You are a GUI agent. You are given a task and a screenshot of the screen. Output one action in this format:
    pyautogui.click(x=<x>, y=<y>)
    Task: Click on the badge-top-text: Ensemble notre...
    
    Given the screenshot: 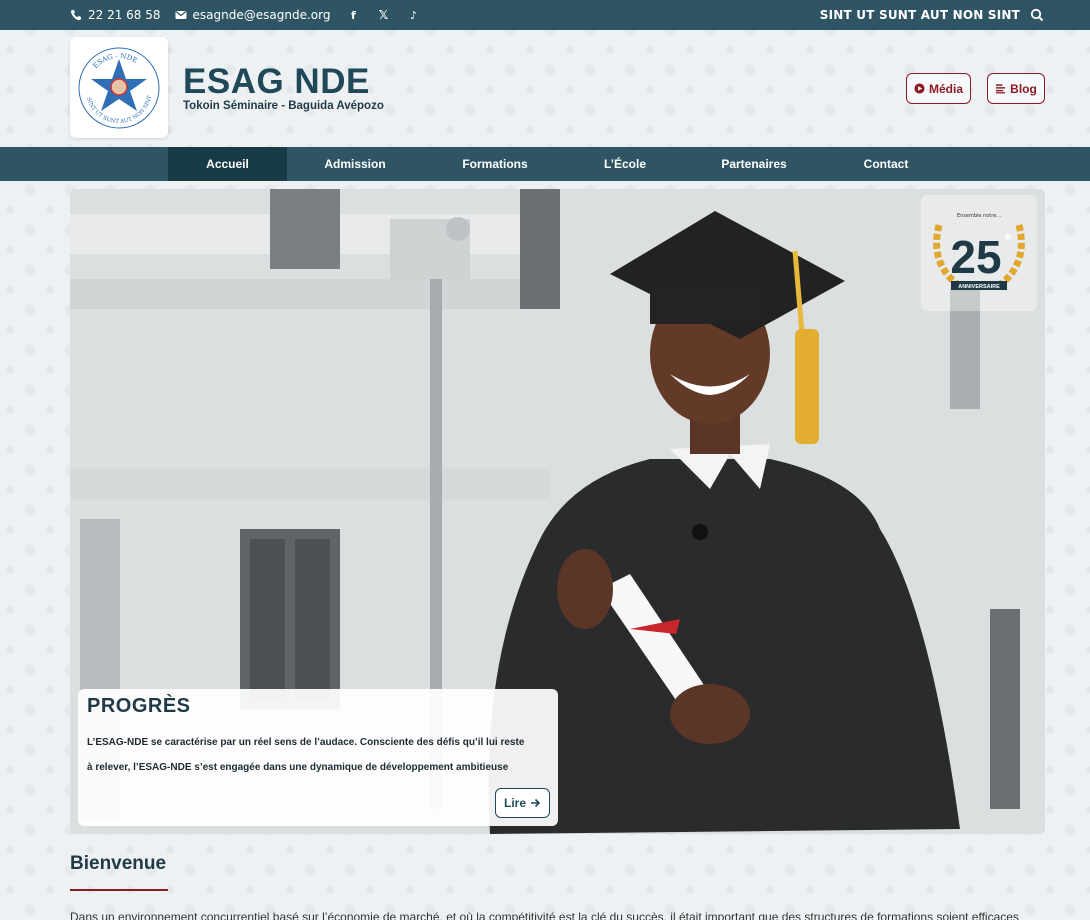 What is the action you would take?
    pyautogui.click(x=979, y=216)
    